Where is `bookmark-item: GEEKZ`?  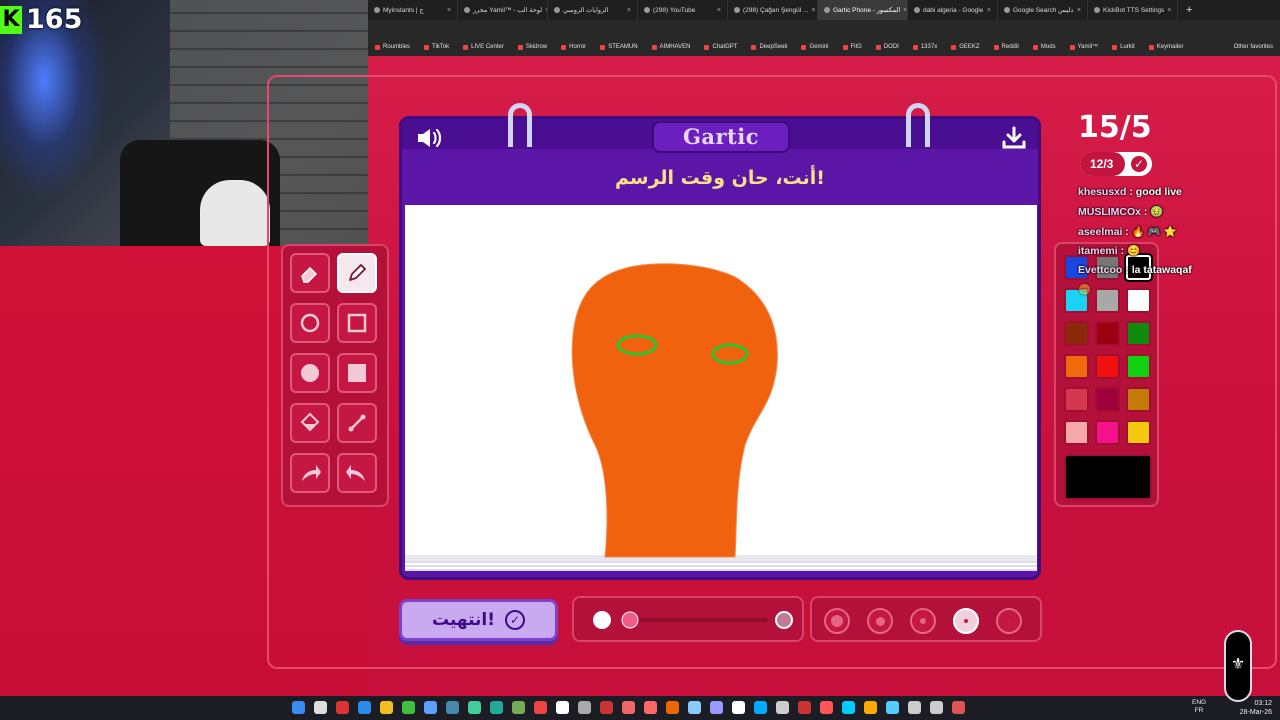
bookmark-item: GEEKZ is located at coordinates (965, 47).